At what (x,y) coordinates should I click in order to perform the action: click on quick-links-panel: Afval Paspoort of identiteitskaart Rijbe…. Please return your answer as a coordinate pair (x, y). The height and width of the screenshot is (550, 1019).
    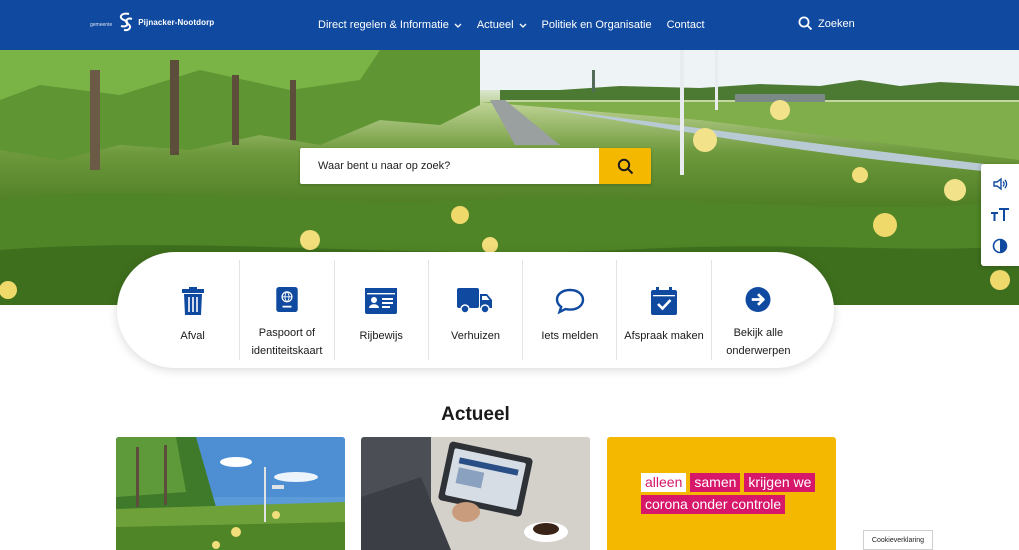
    Looking at the image, I should click on (475, 310).